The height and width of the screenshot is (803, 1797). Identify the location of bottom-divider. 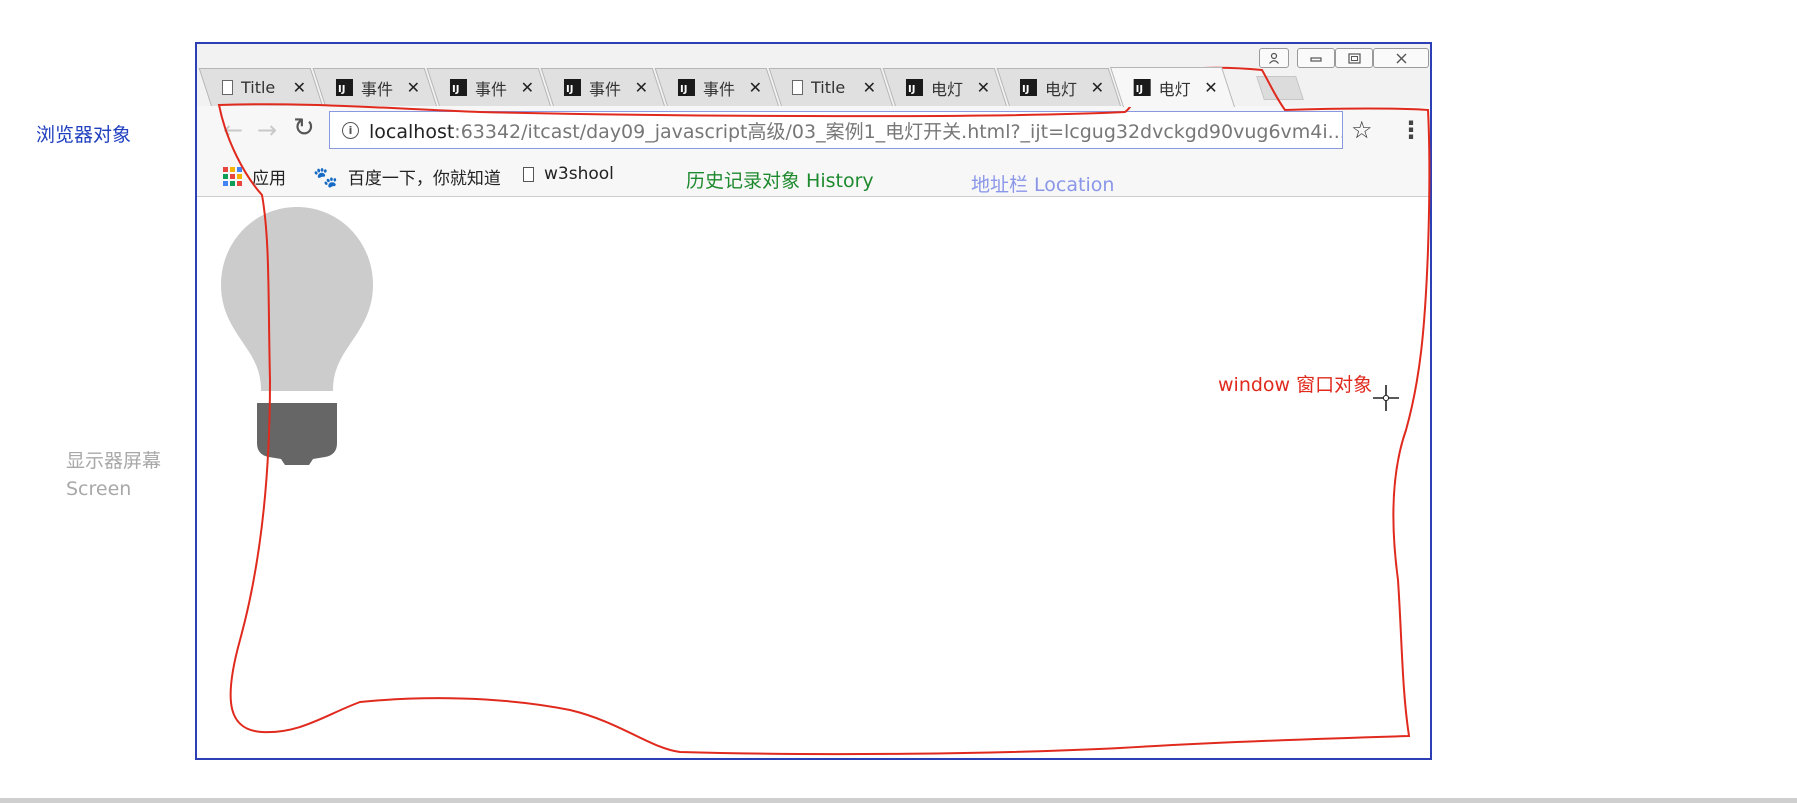
(898, 800).